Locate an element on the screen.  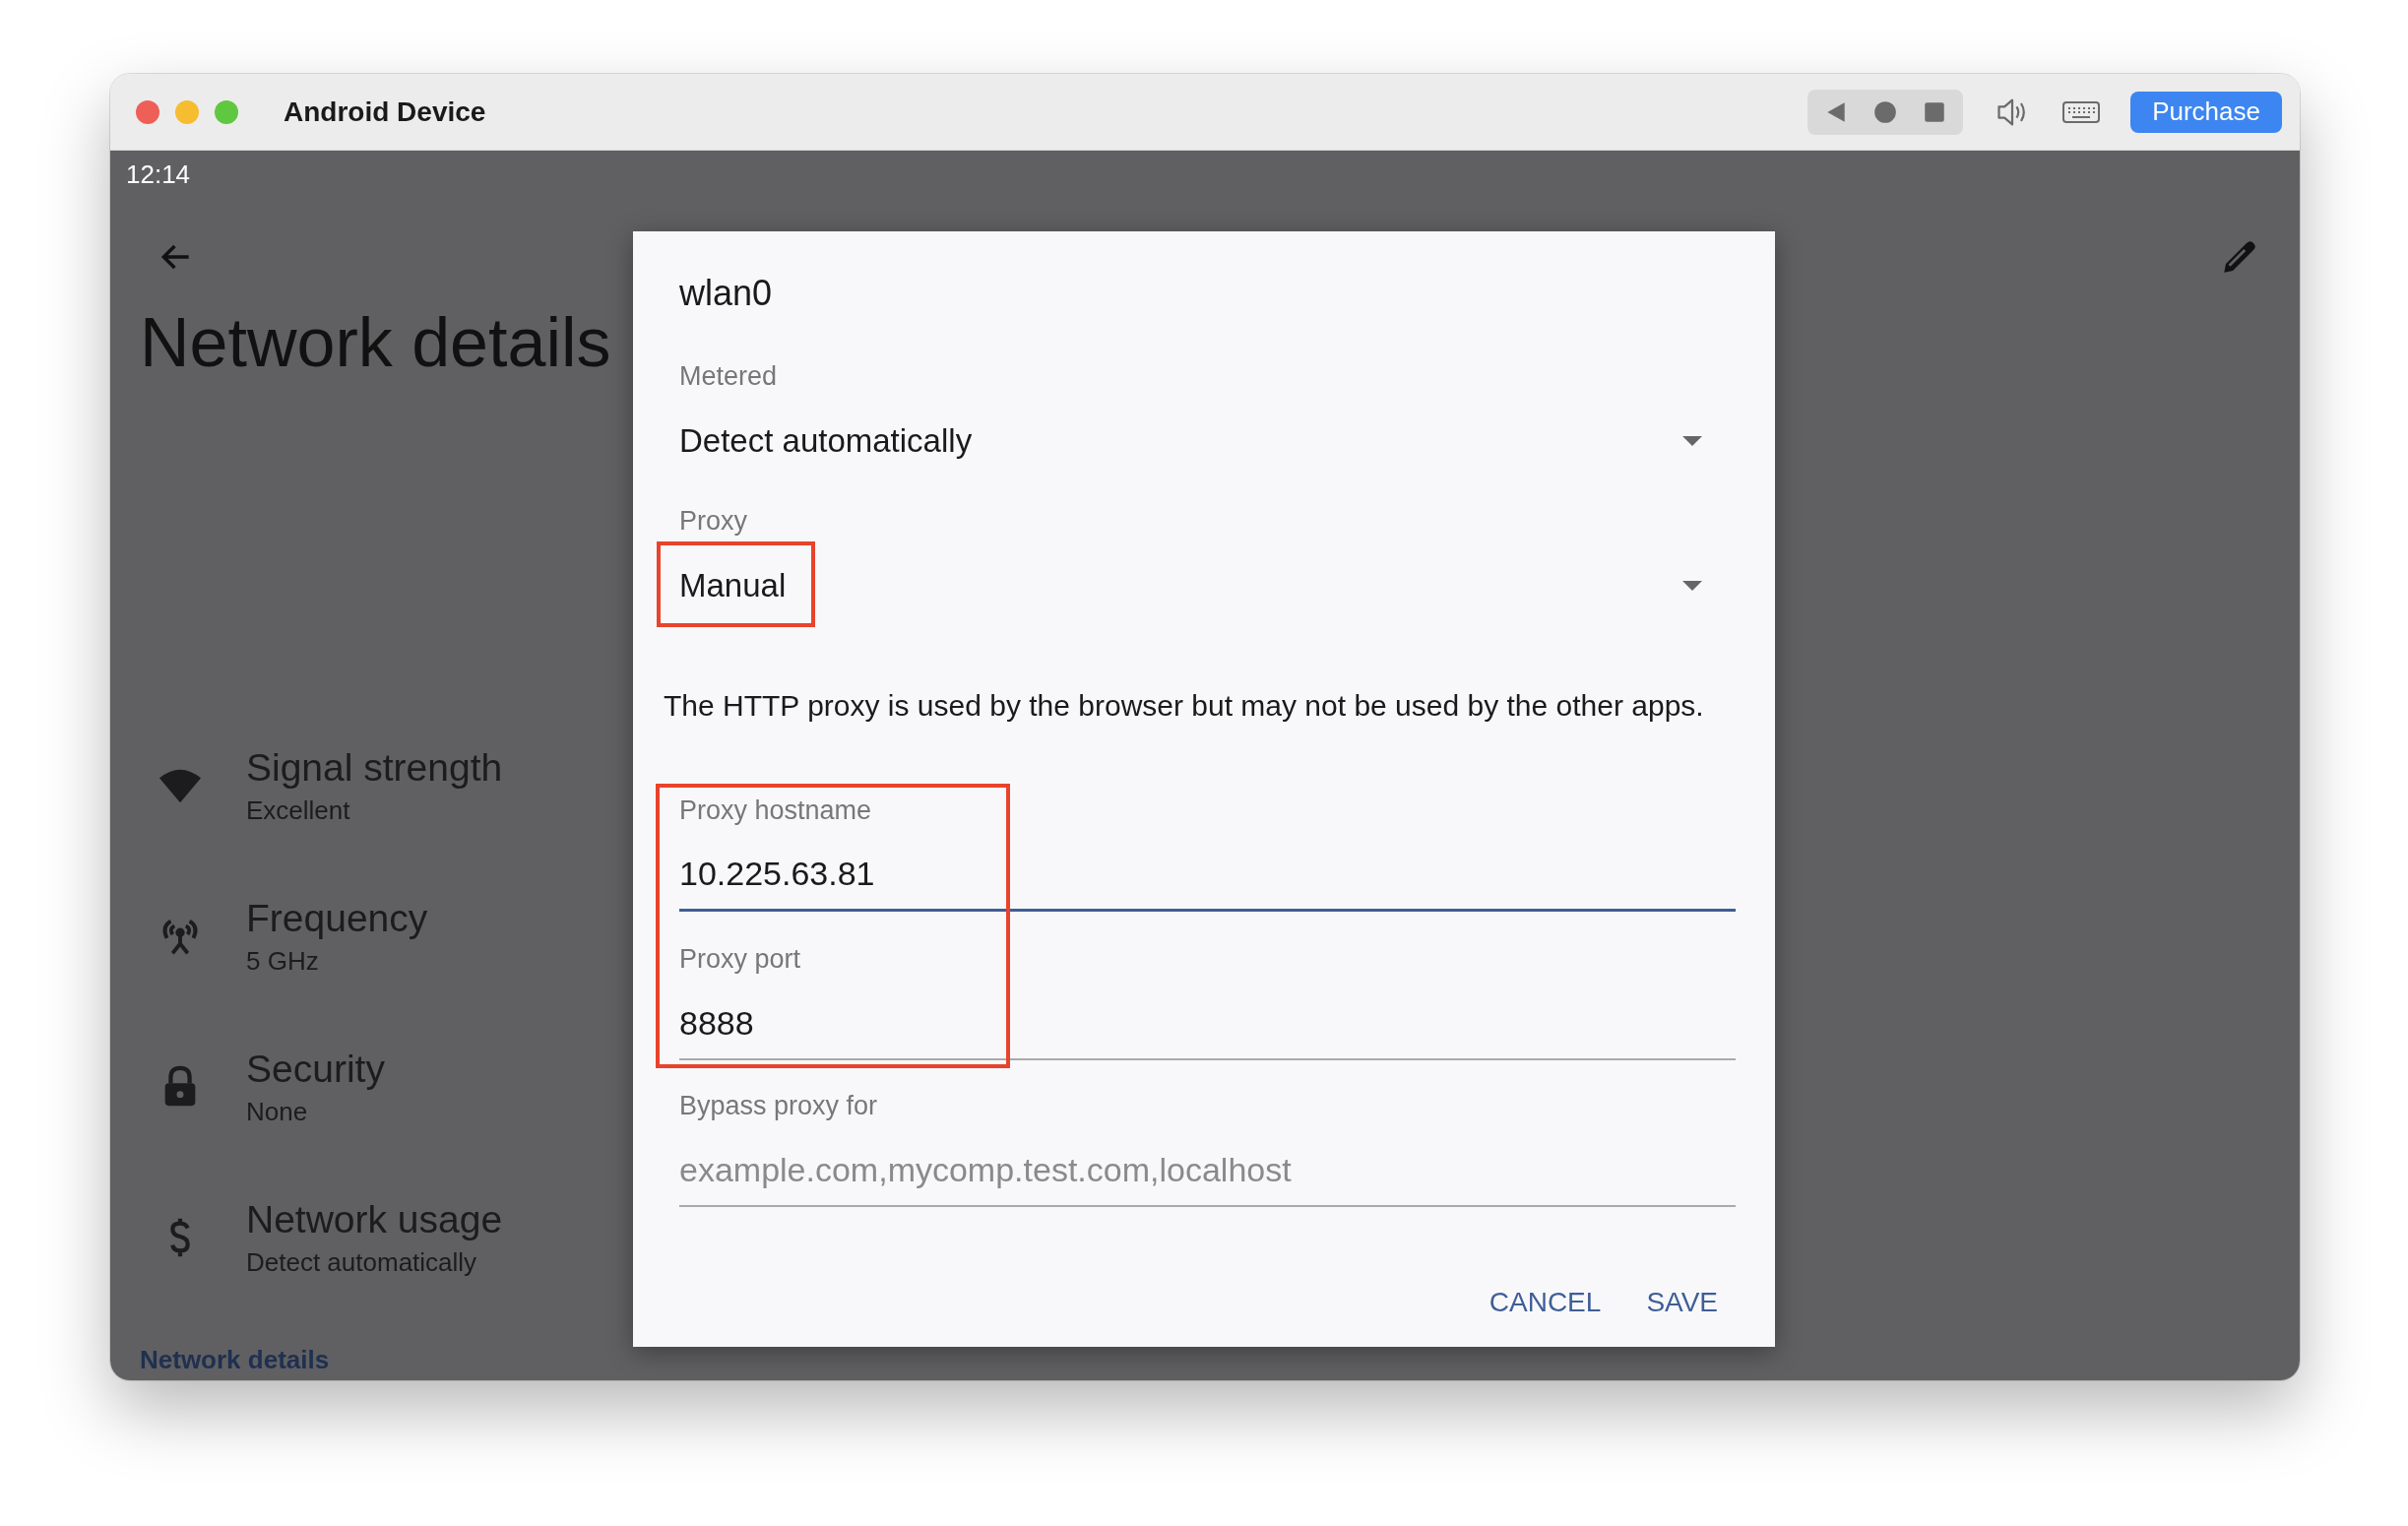
text-input-field: example.com,mycomp.test.com,localhost is located at coordinates (1207, 1166).